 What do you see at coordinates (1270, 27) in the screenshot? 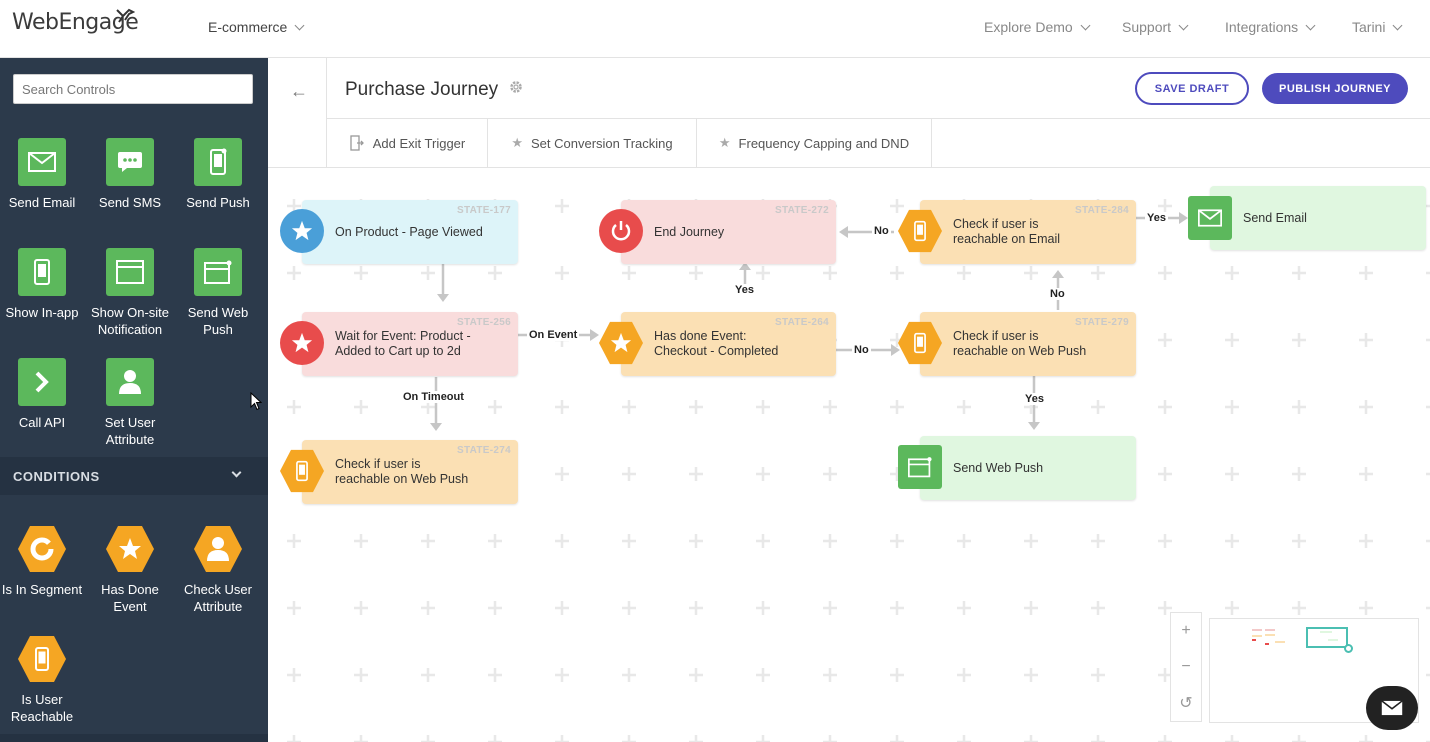
I see `nav-integrations: Integrations` at bounding box center [1270, 27].